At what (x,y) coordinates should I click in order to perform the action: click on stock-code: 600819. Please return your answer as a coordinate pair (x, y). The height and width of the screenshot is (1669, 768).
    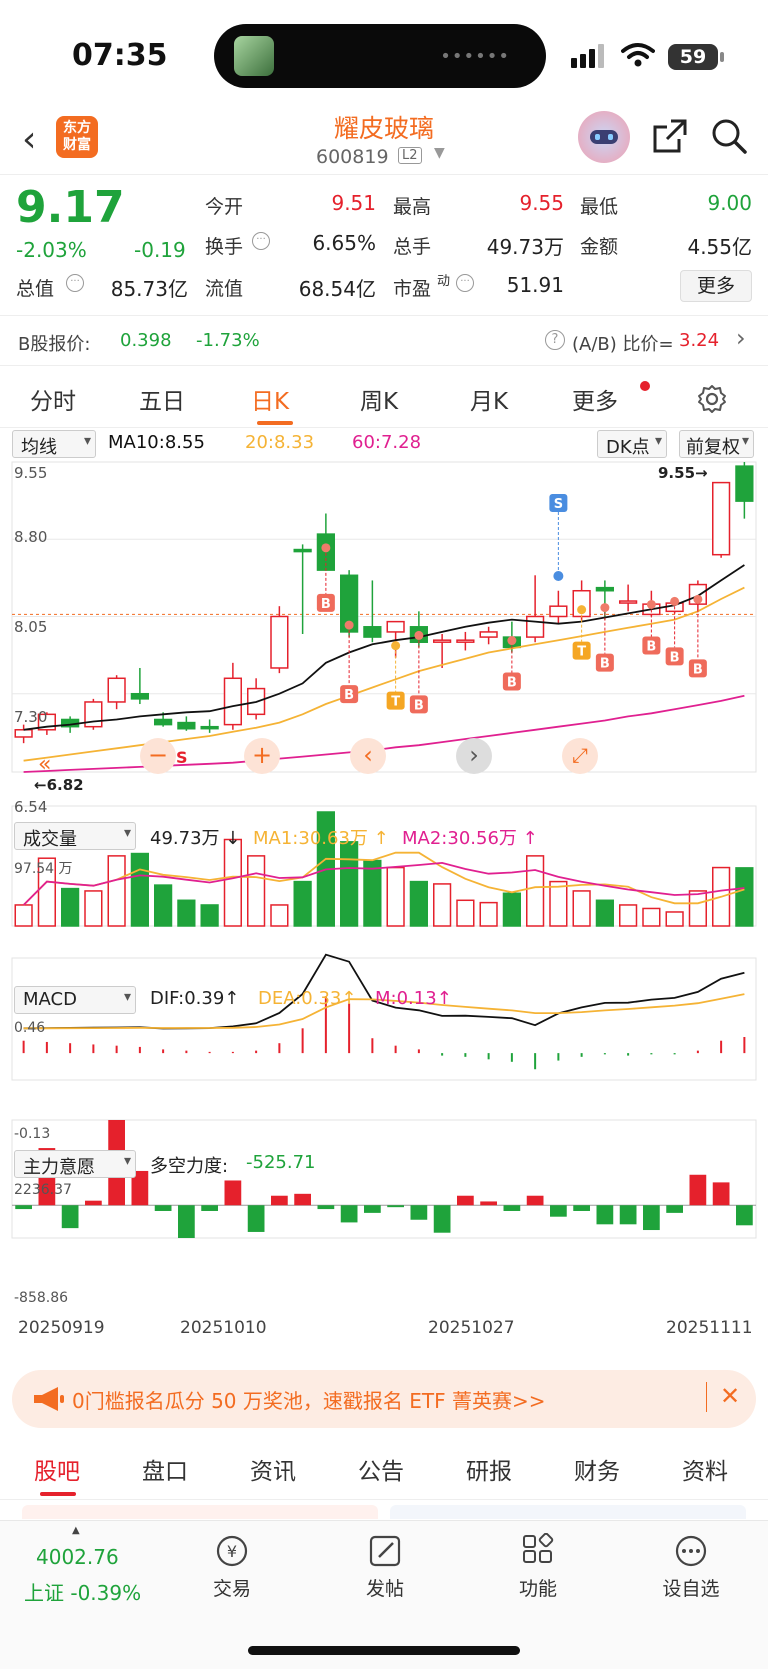
    Looking at the image, I should click on (352, 157).